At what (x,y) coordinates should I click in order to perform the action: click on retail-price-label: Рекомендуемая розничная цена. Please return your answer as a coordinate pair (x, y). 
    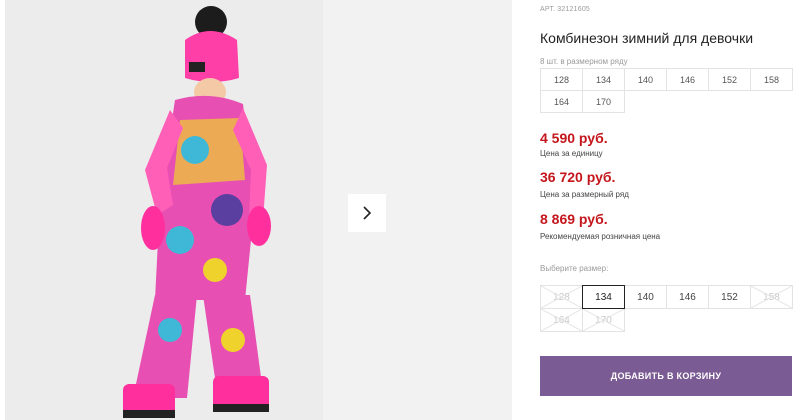
    Looking at the image, I should click on (600, 236).